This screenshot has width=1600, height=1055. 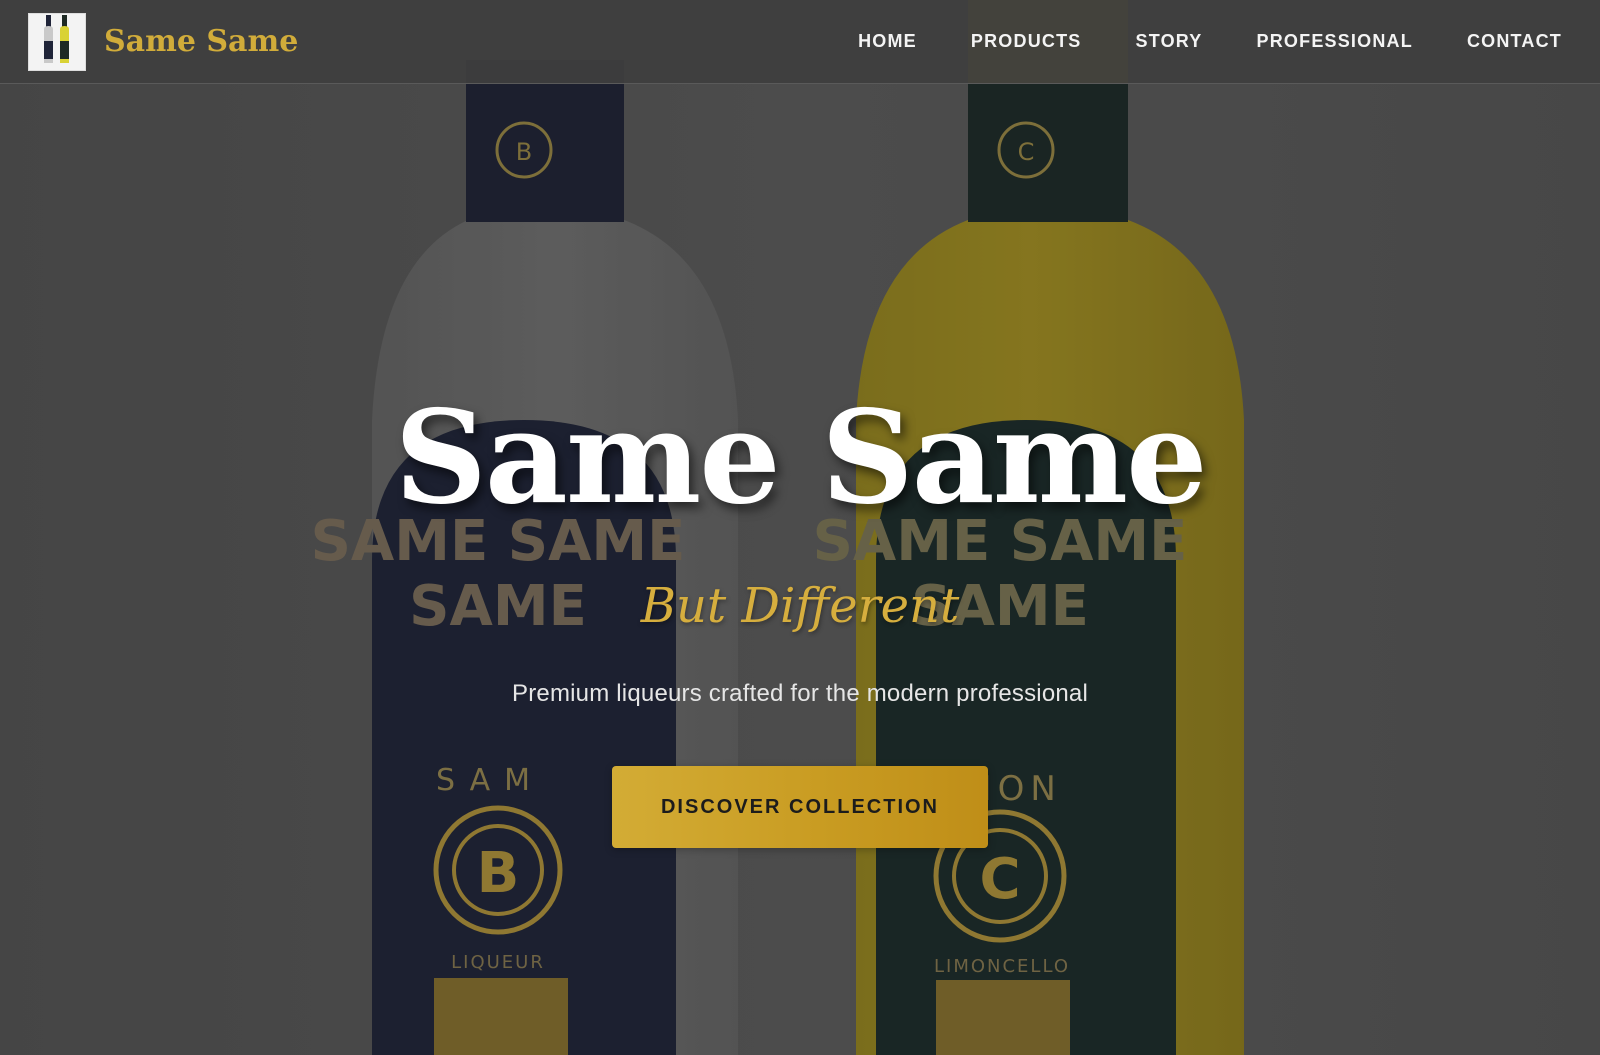 I want to click on discover-collection-button: DISCOVER COLLECTION, so click(x=800, y=807).